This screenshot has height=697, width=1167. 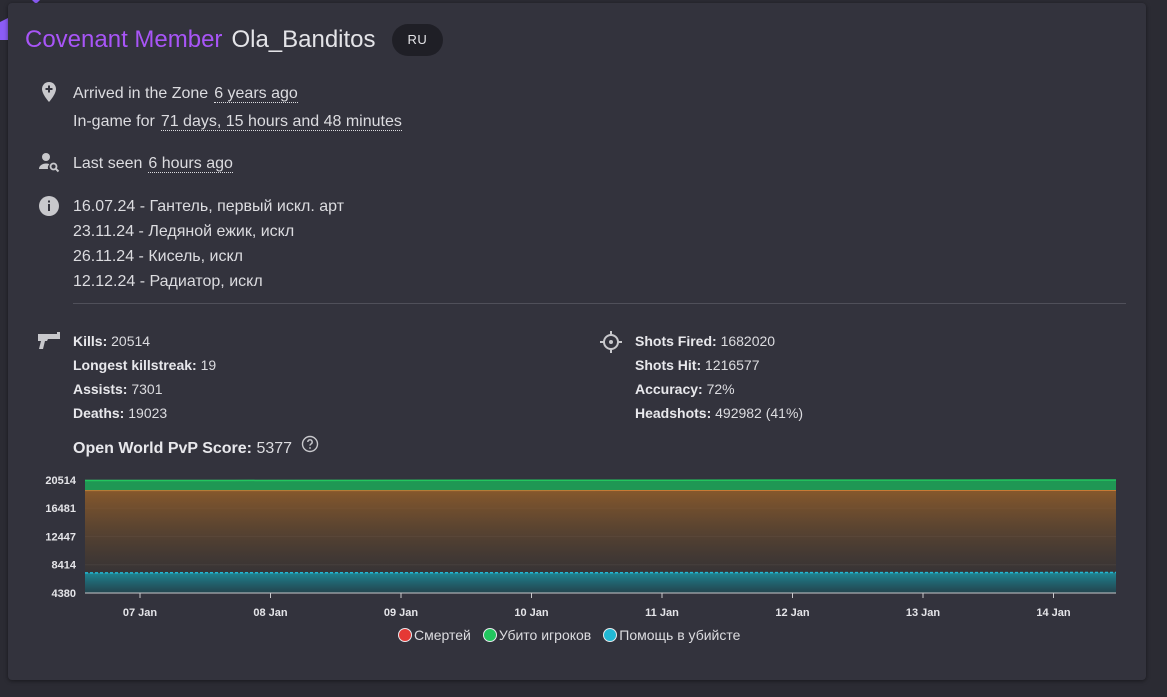 I want to click on x-tick-label: 08 Jan, so click(x=270, y=613).